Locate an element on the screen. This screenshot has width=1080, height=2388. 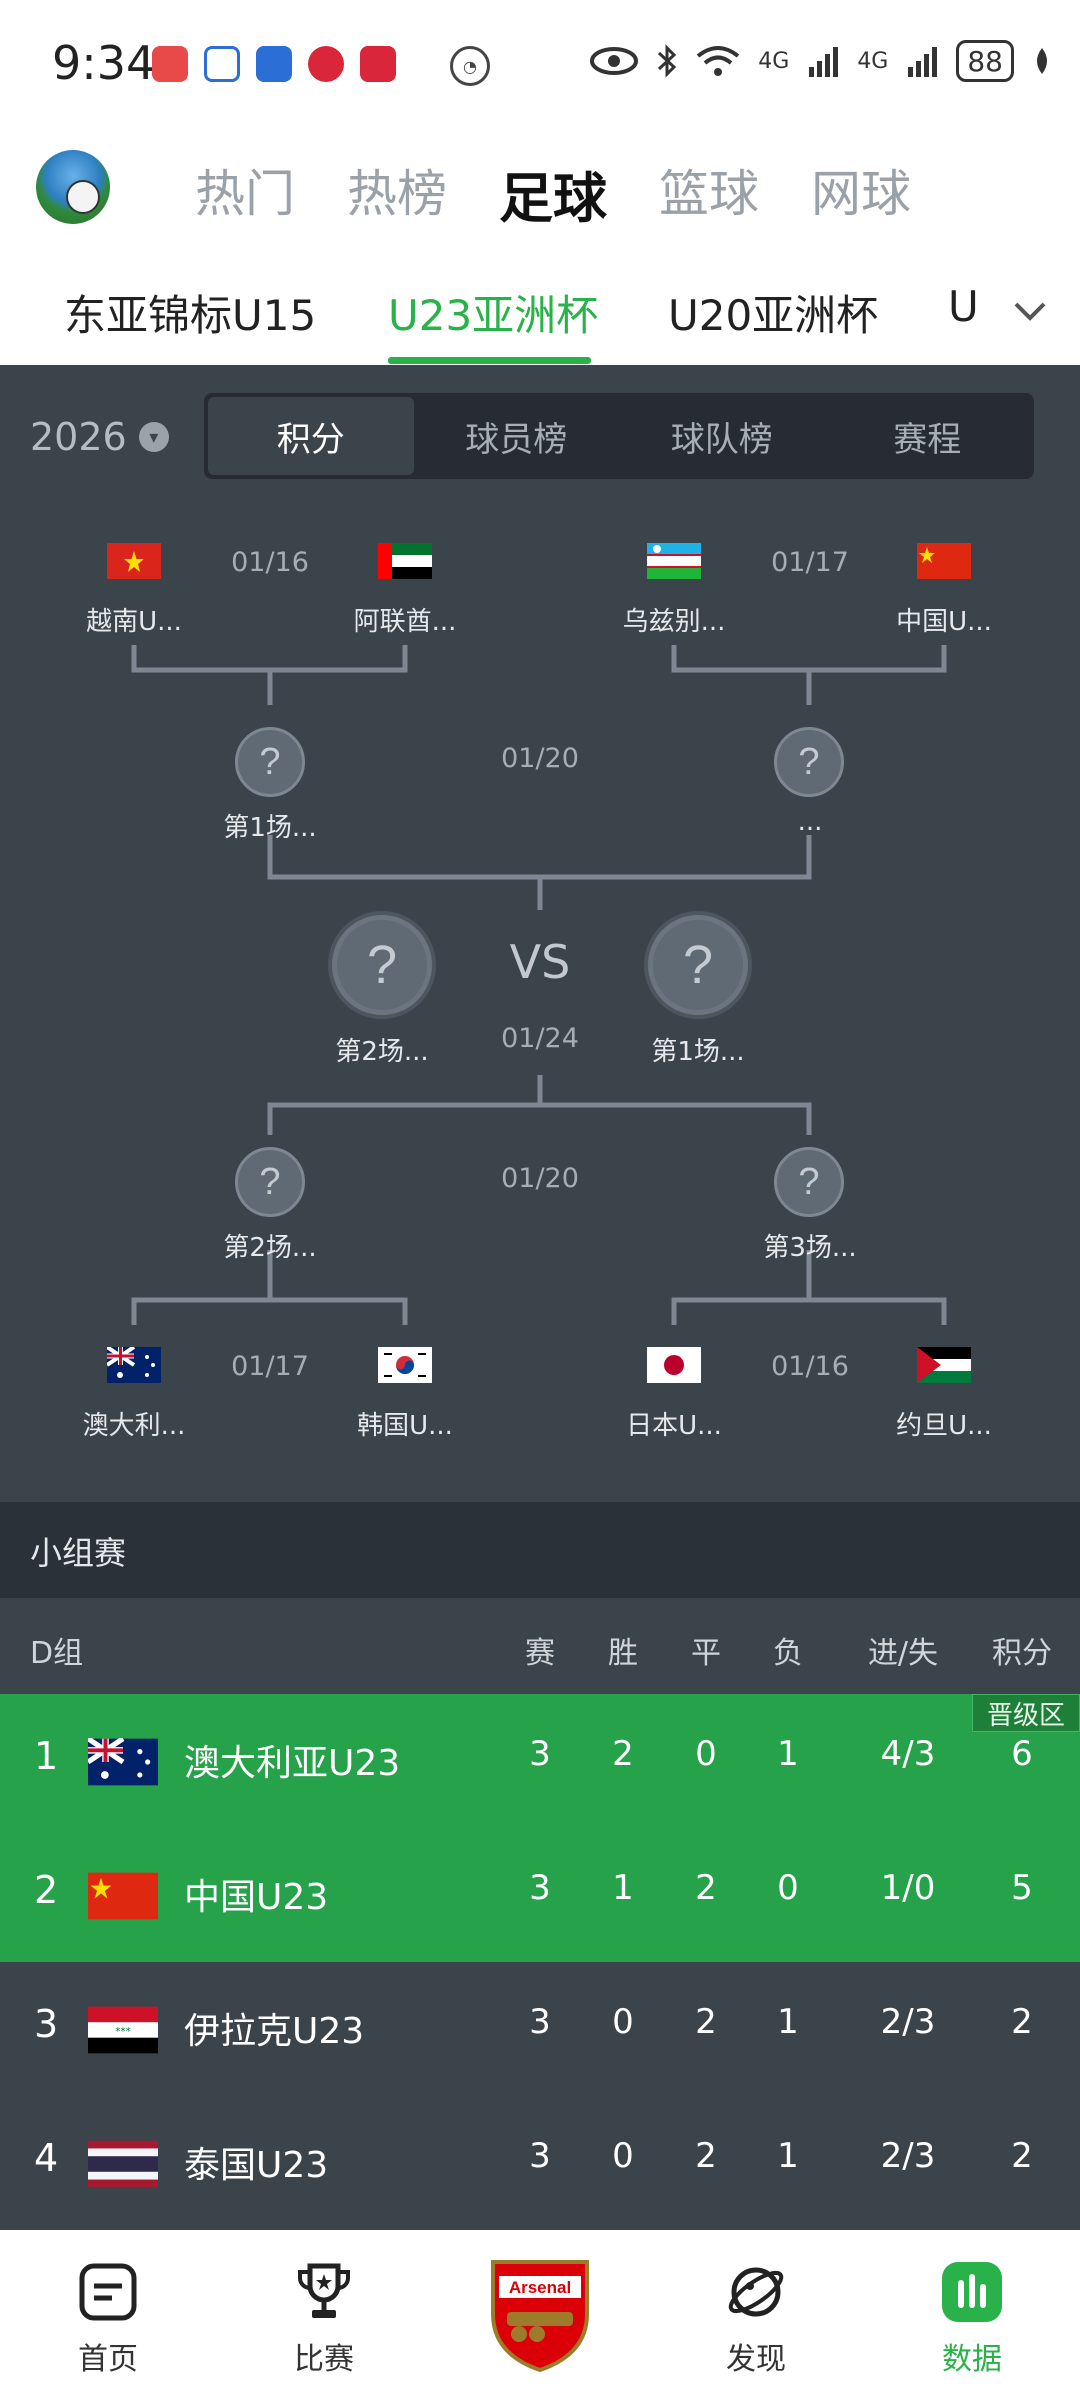
row-goals: 2/3 is located at coordinates (908, 2156).